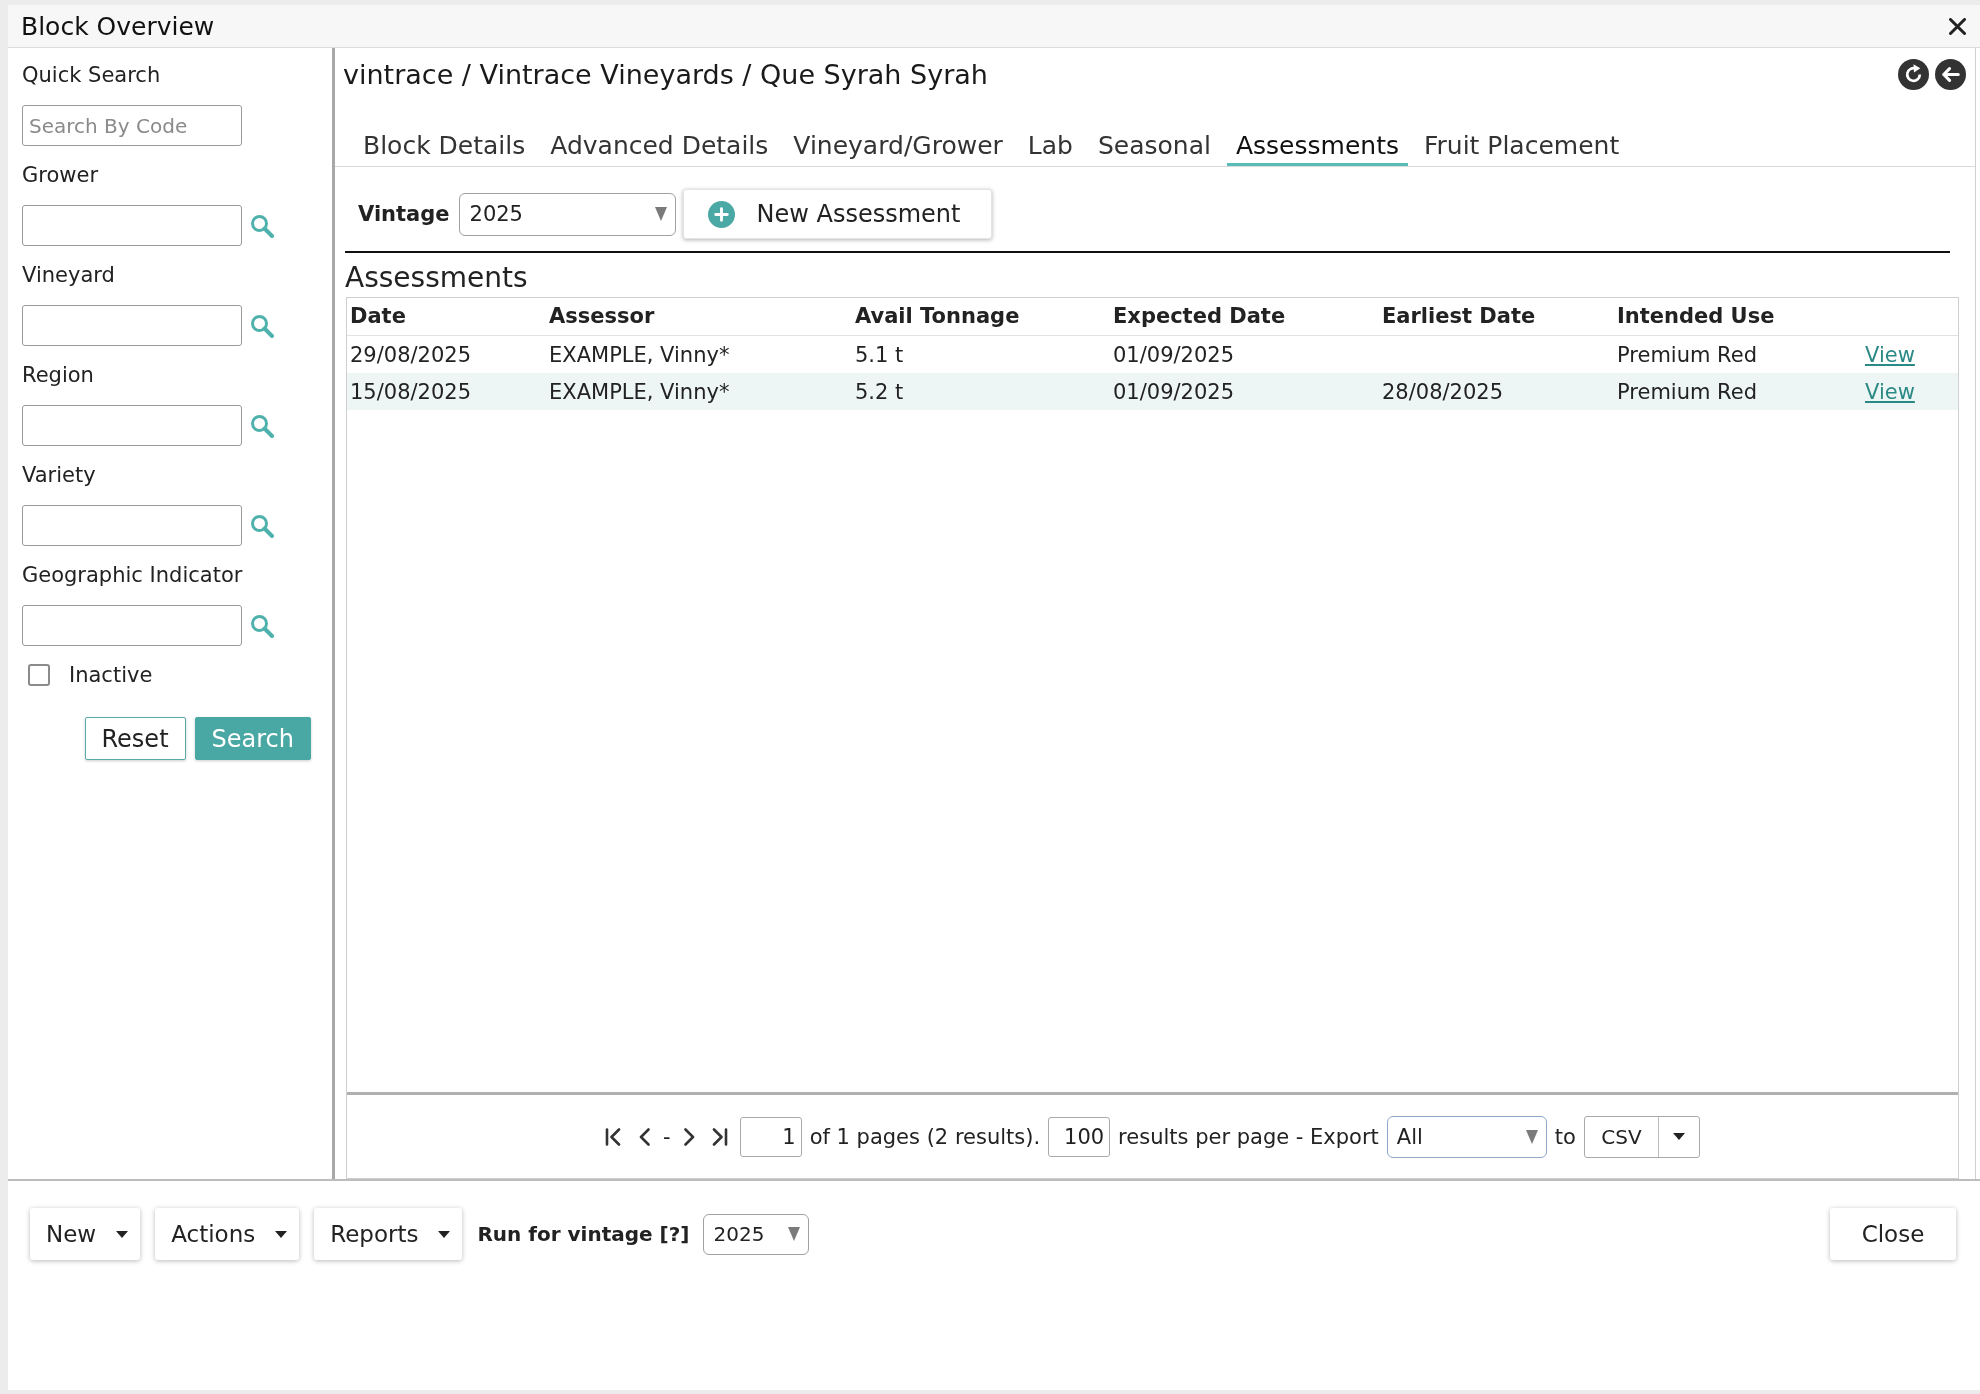  What do you see at coordinates (118, 26) in the screenshot?
I see `window-title: Block Overview` at bounding box center [118, 26].